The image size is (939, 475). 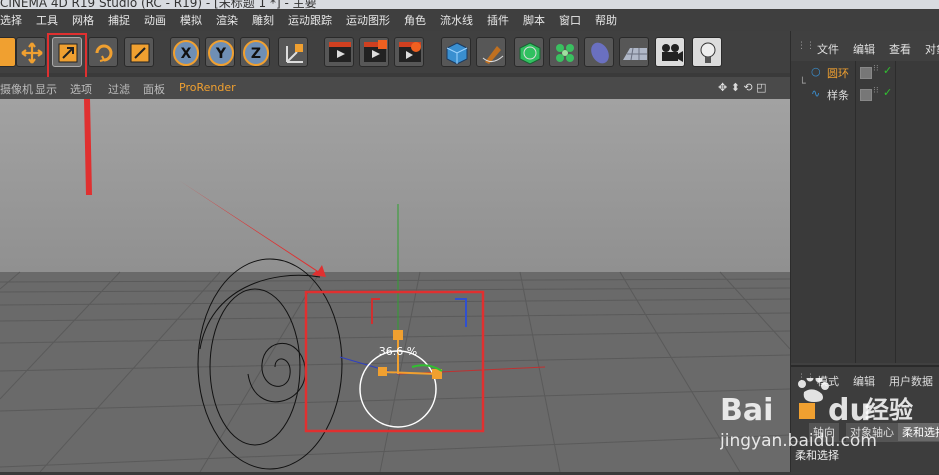 What do you see at coordinates (900, 49) in the screenshot?
I see `objects-tab-view: 查看` at bounding box center [900, 49].